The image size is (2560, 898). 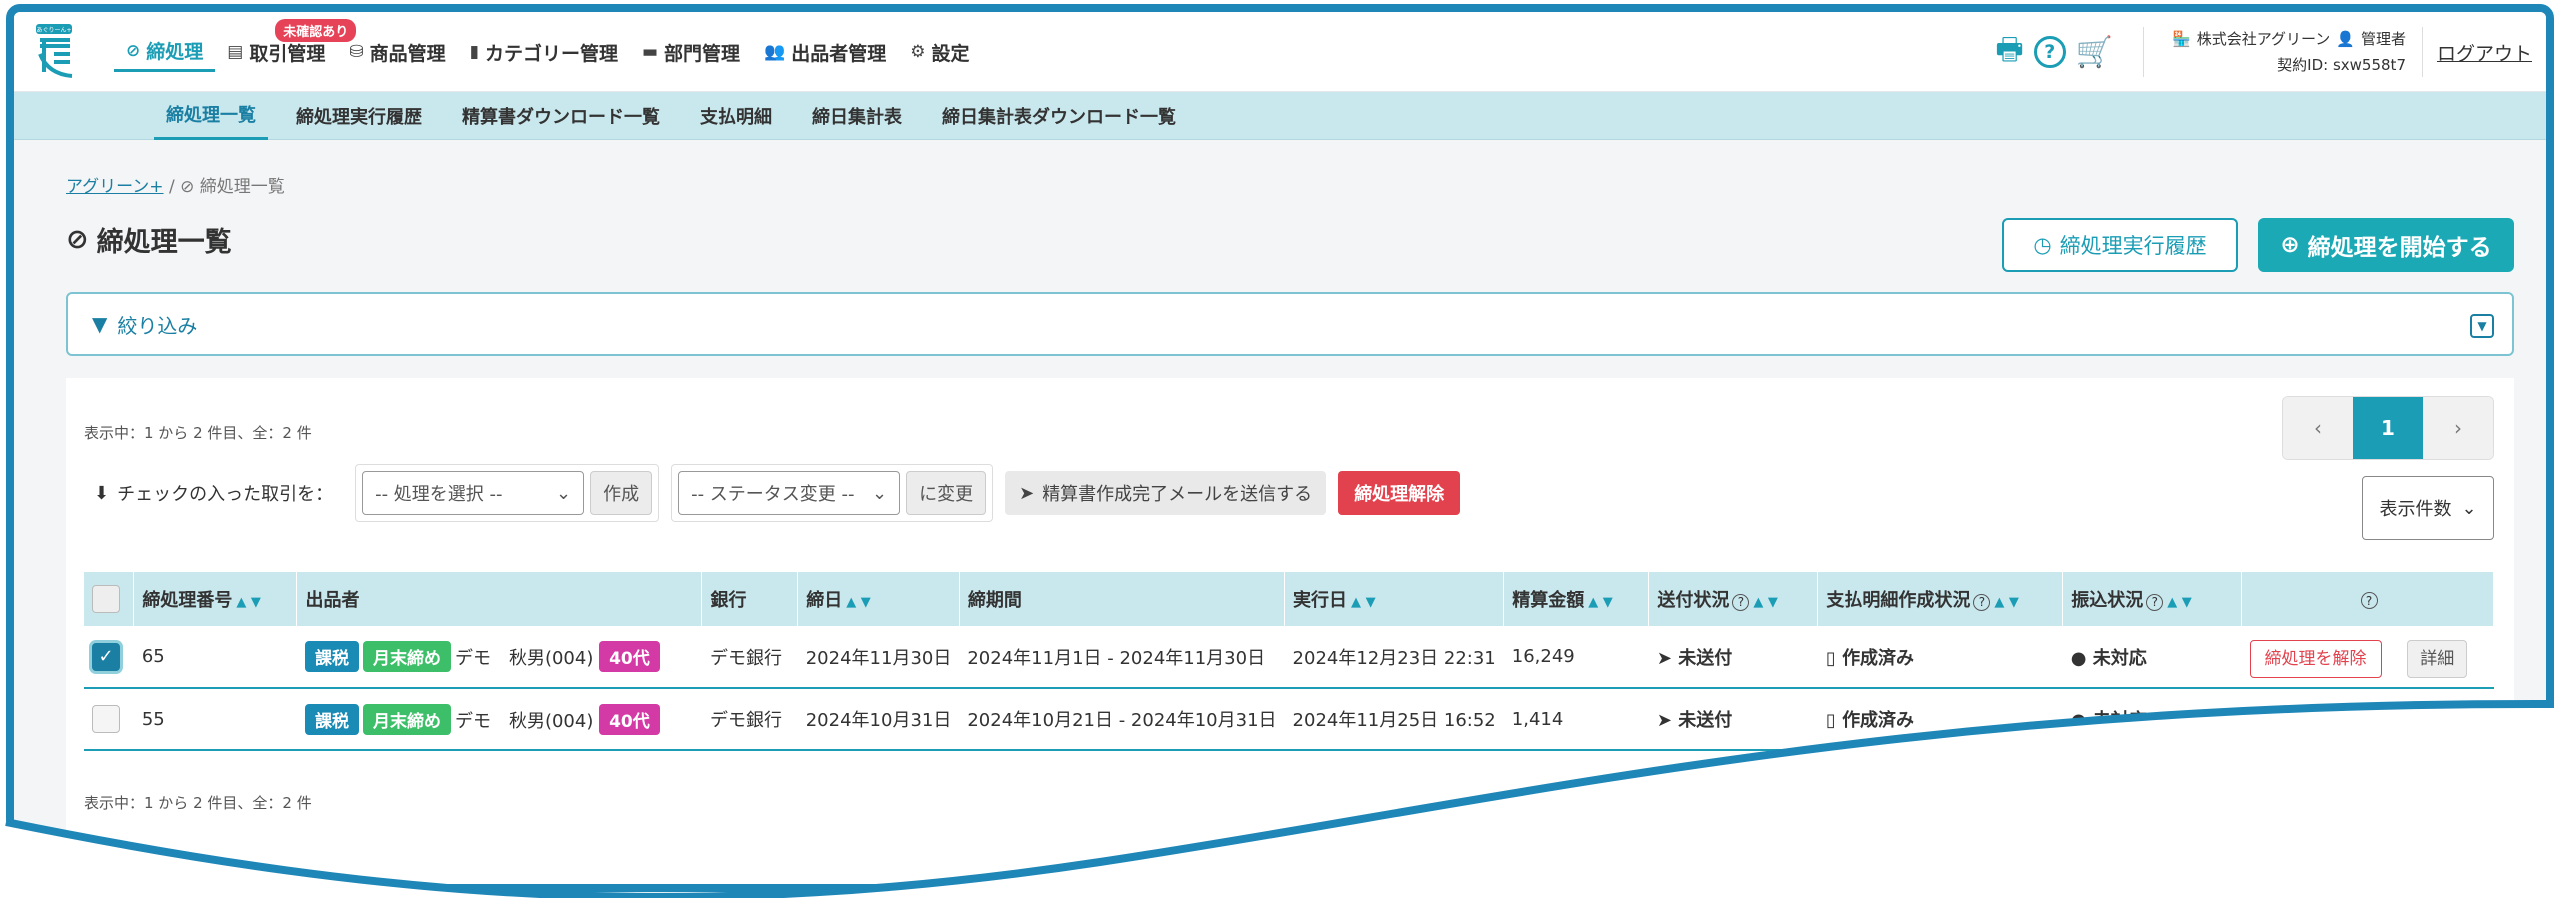 What do you see at coordinates (1394, 657) in the screenshot?
I see `cell-exec-date: 2024年12月23日 22:31` at bounding box center [1394, 657].